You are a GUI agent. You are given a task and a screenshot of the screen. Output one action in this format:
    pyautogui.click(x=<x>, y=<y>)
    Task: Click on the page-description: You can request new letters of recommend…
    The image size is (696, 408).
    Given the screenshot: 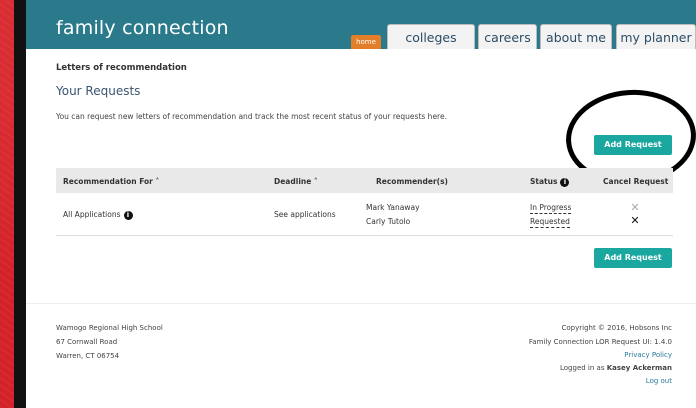 What is the action you would take?
    pyautogui.click(x=251, y=116)
    